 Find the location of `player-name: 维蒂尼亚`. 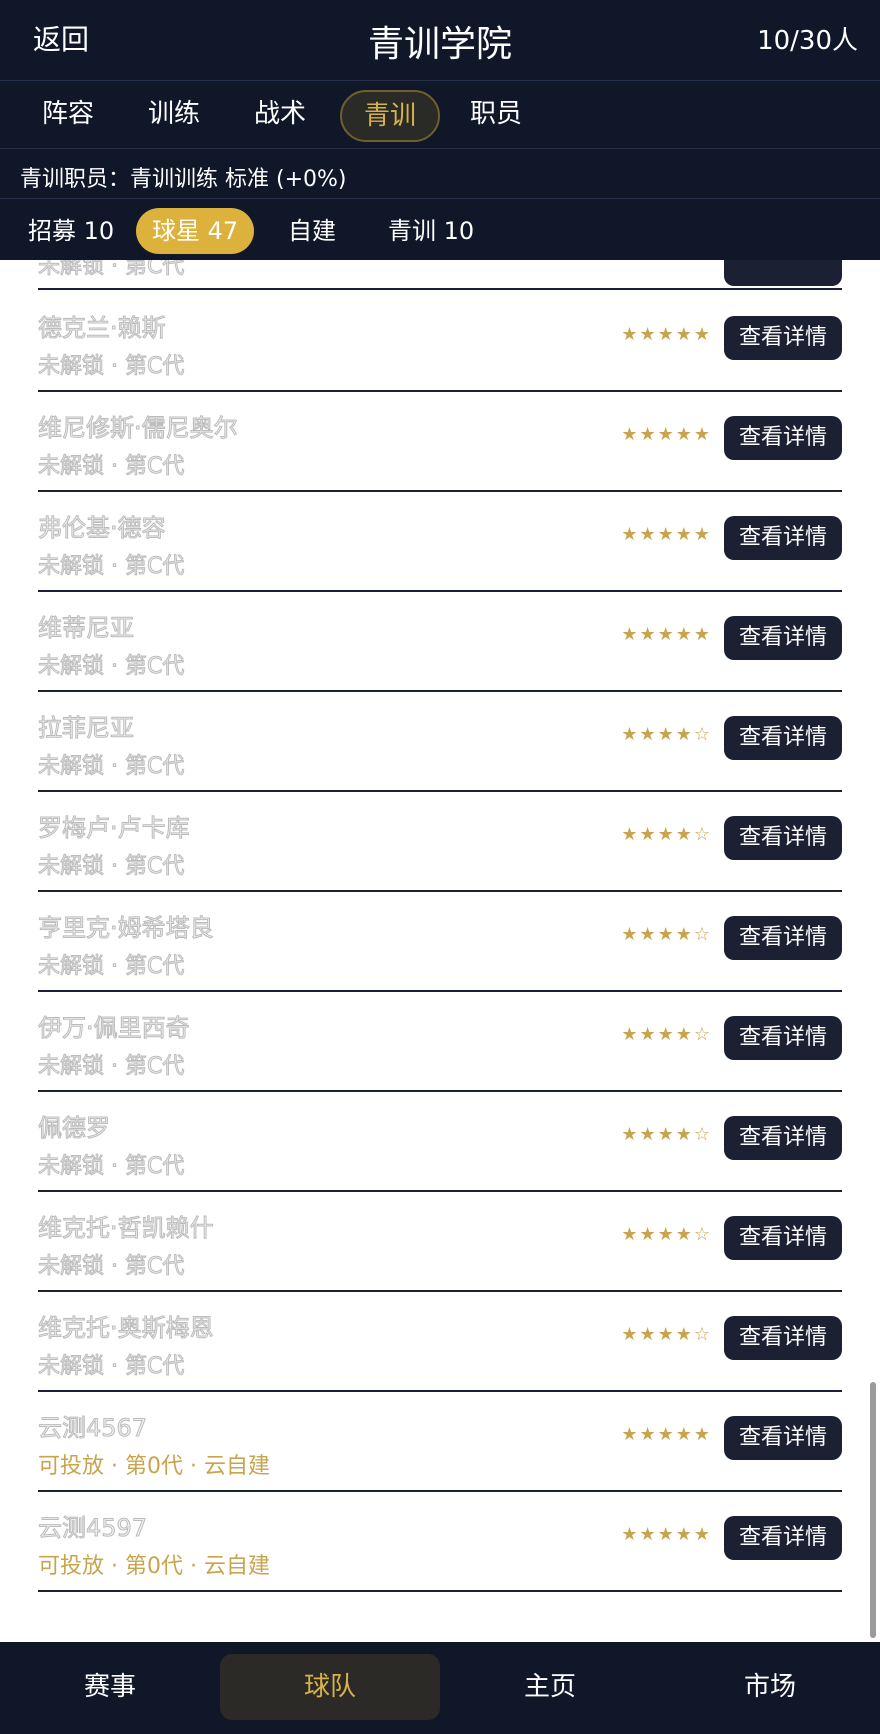

player-name: 维蒂尼亚 is located at coordinates (86, 628).